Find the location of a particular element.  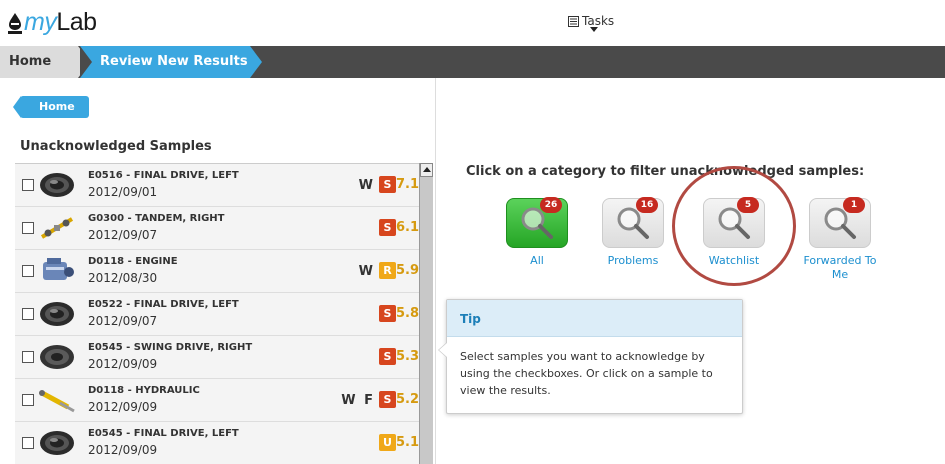

severity-badge: U is located at coordinates (387, 442).